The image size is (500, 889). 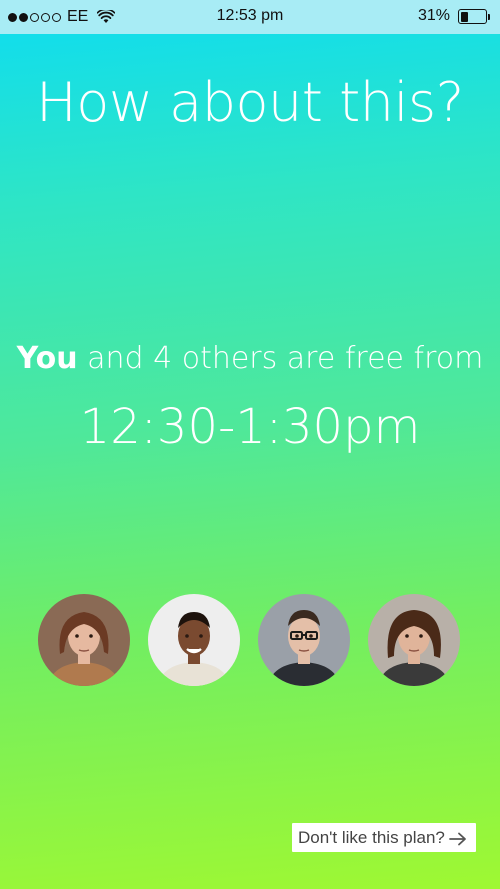 What do you see at coordinates (250, 17) in the screenshot?
I see `status-bar: EE 12:53 pm 31%` at bounding box center [250, 17].